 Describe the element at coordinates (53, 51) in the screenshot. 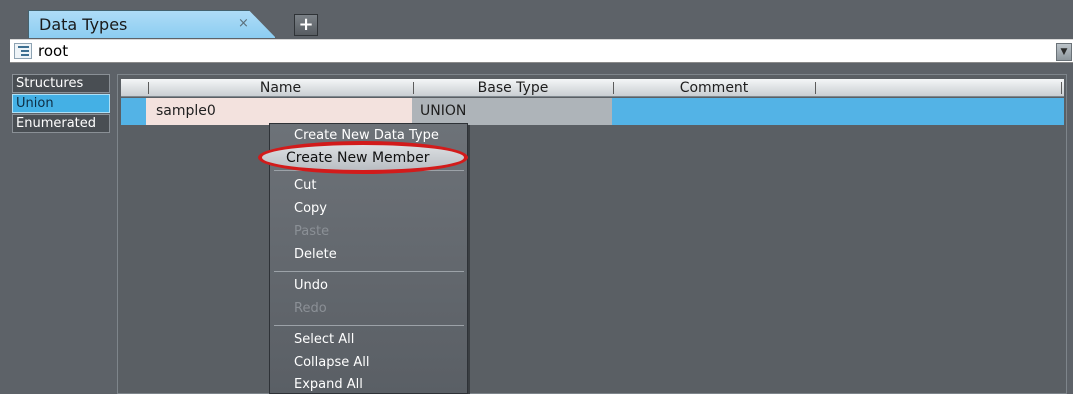

I see `root-label: root` at that location.